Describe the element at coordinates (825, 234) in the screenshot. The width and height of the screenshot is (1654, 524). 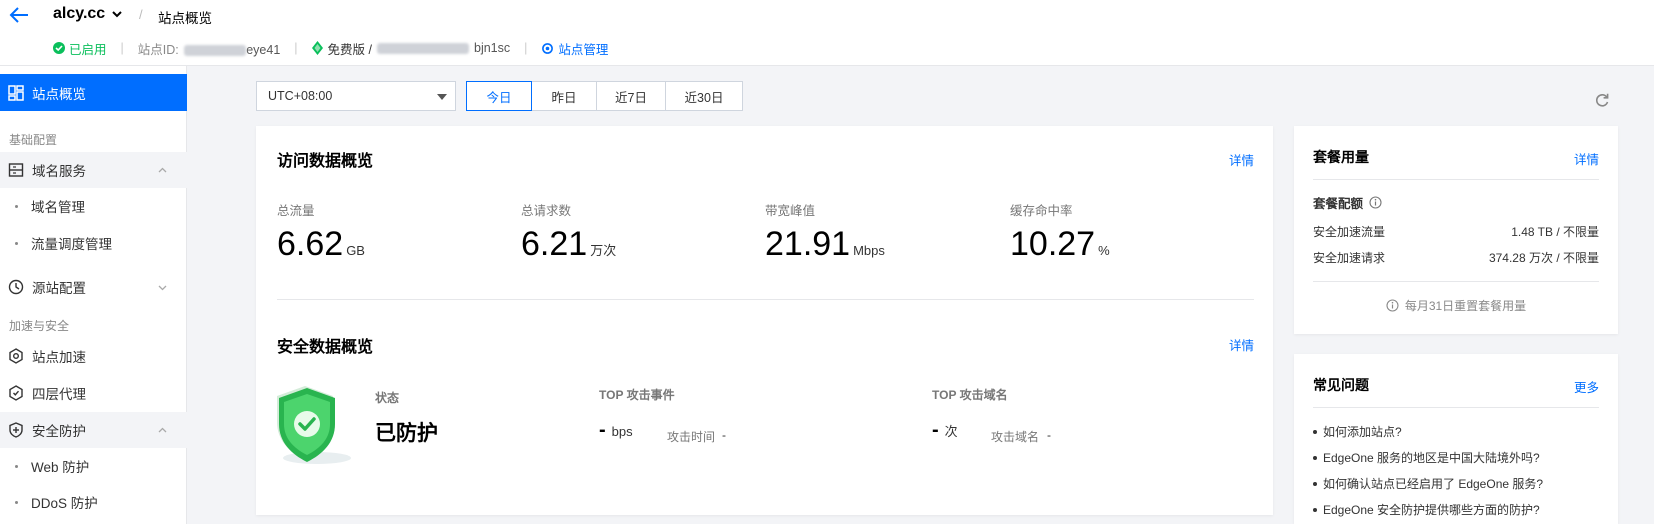
I see `metric-peak-bandwidth: 带宽峰值 21.91 Mbps` at that location.